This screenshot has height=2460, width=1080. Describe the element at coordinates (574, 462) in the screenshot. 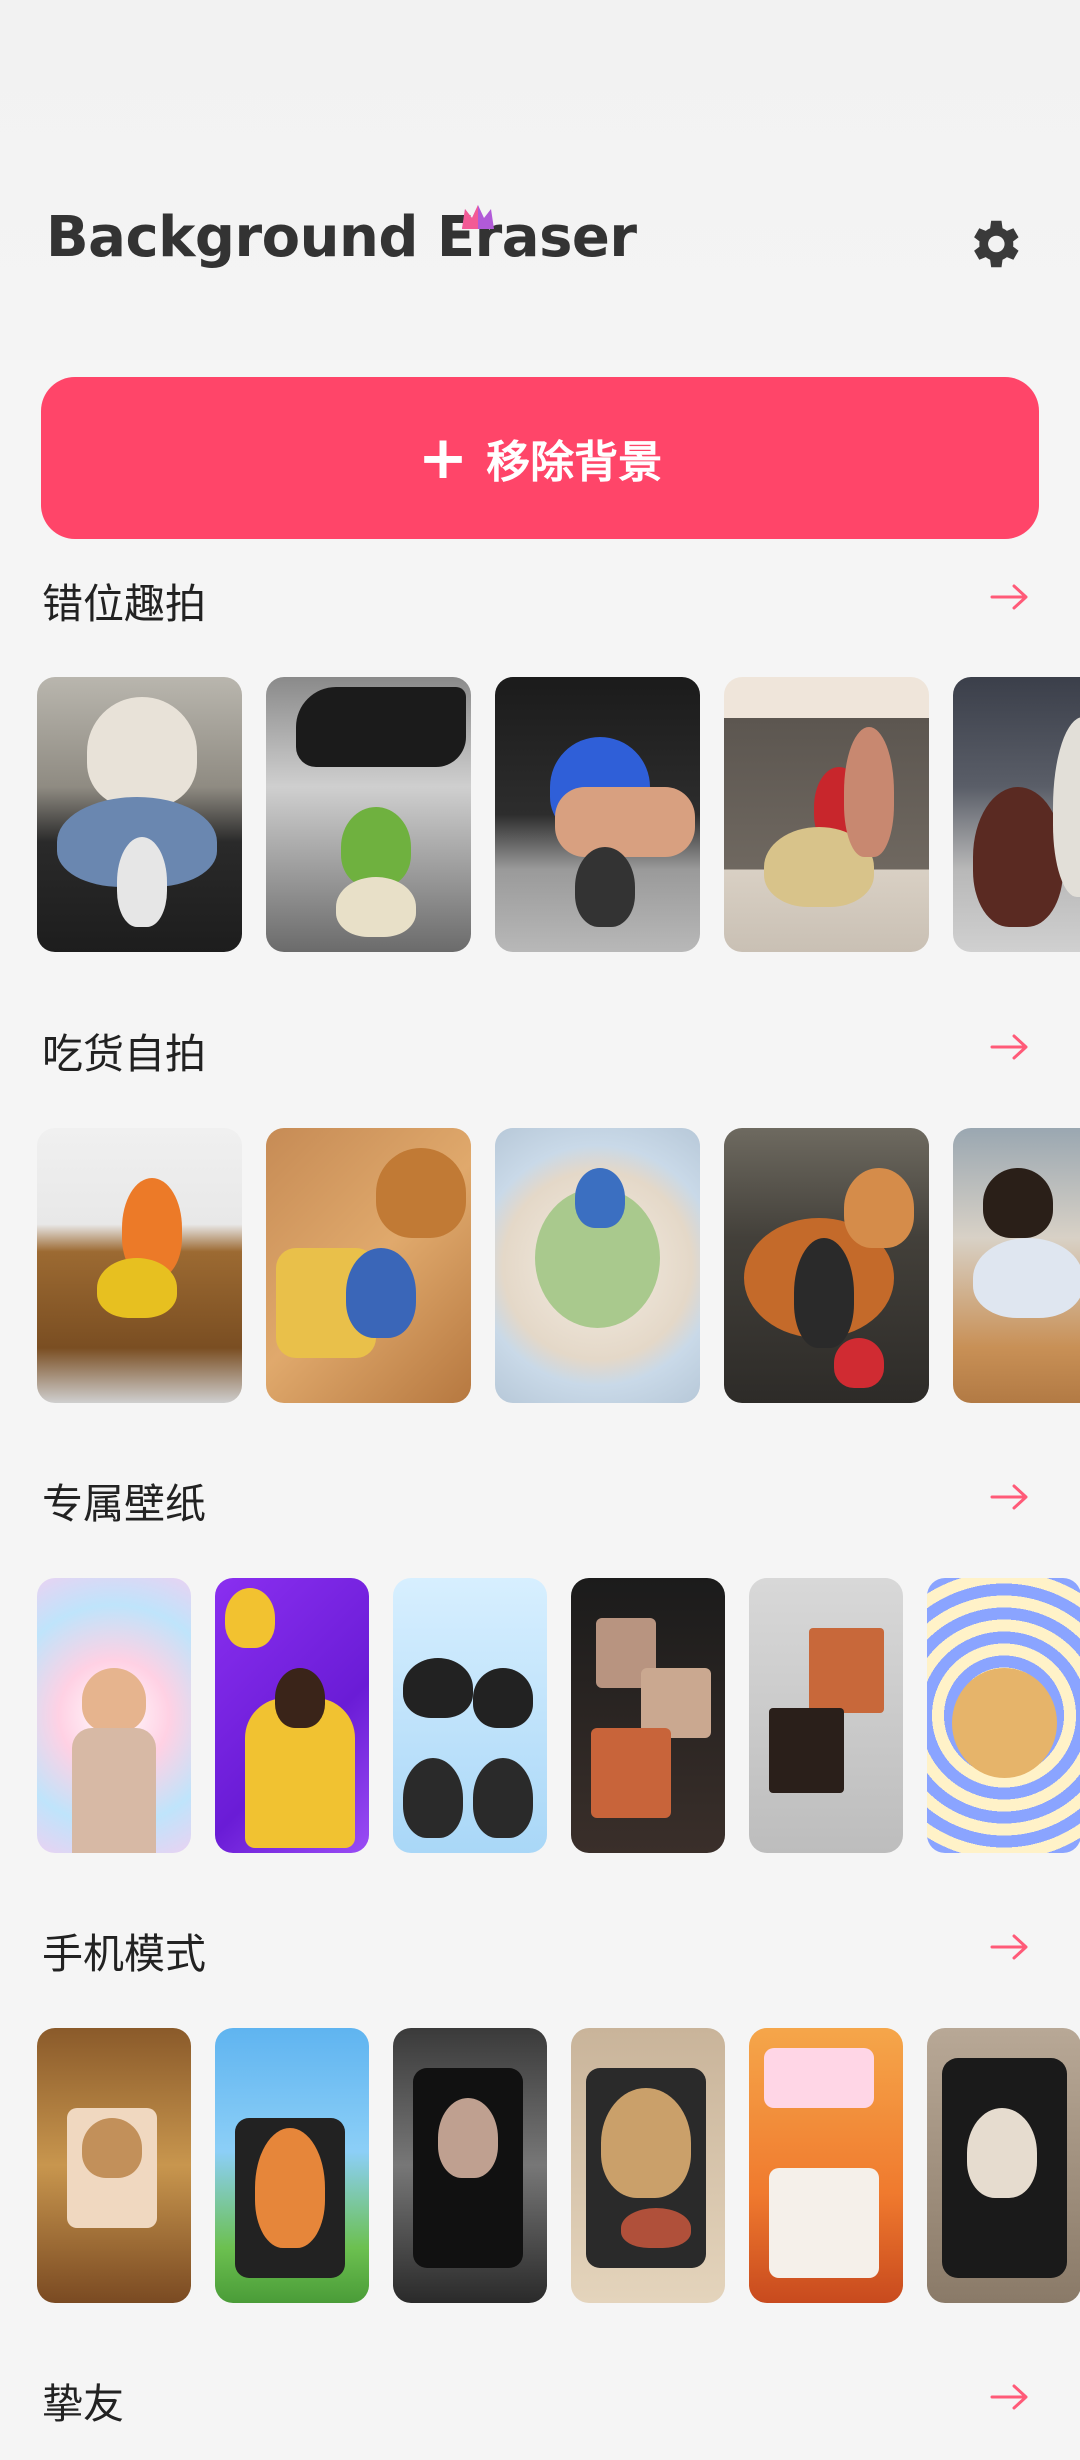

I see `remove-background-label: 移除背景` at that location.